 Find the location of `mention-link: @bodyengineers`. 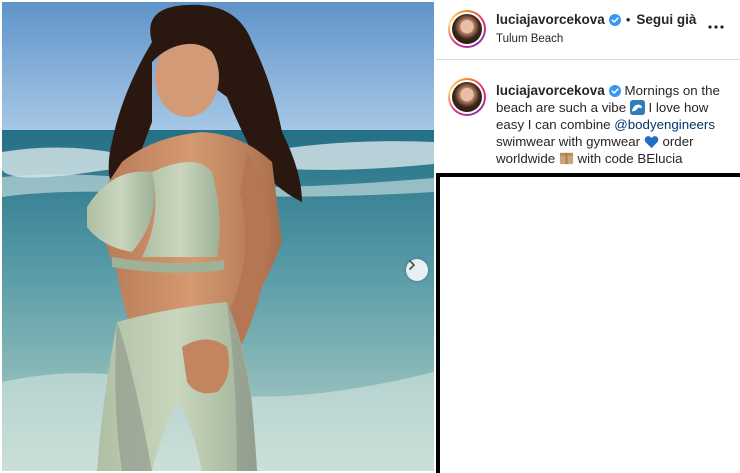

mention-link: @bodyengineers is located at coordinates (664, 124).